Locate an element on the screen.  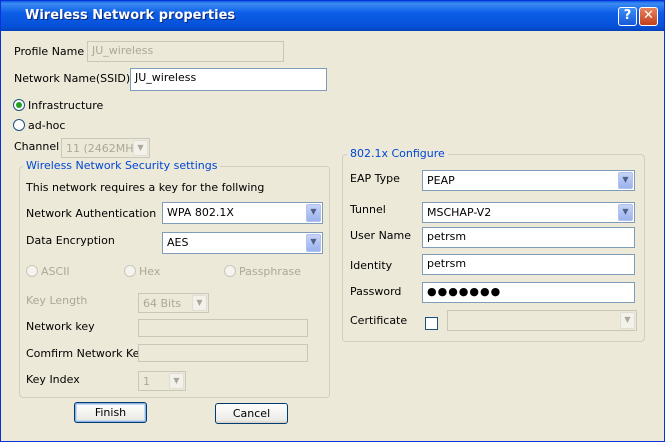
hex-label: Hex is located at coordinates (150, 271).